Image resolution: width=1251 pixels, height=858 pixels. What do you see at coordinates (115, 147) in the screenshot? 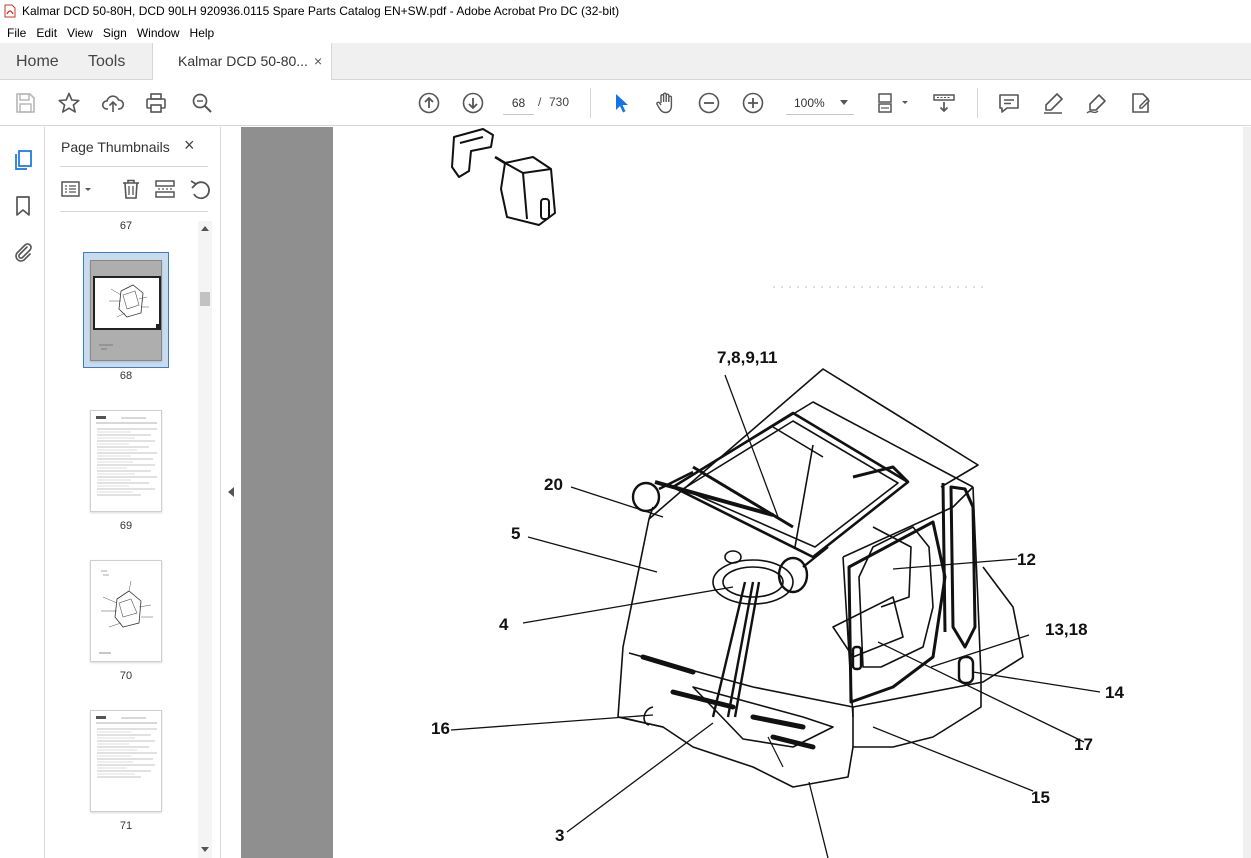
I see `panel-title: Page Thumbnails` at bounding box center [115, 147].